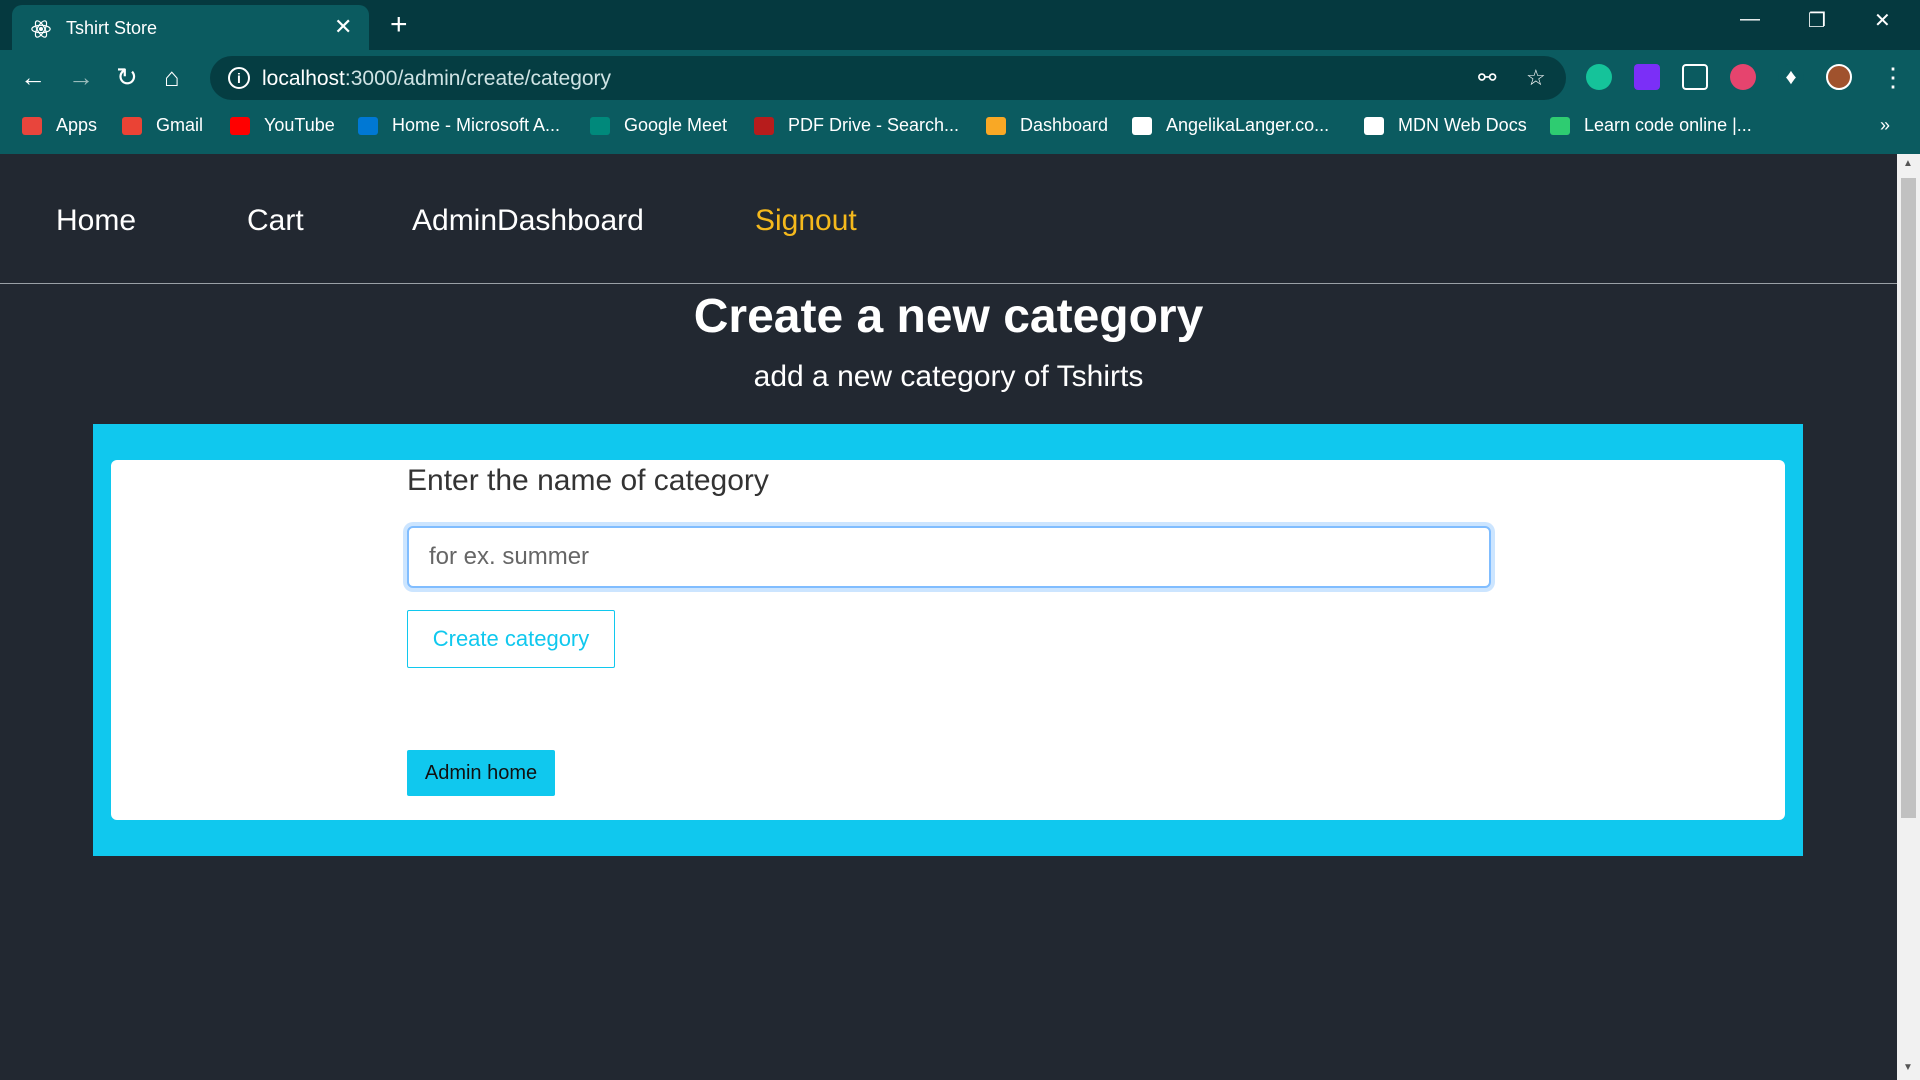 The height and width of the screenshot is (1080, 1920). Describe the element at coordinates (588, 480) in the screenshot. I see `category-name-label: Enter the name of category` at that location.